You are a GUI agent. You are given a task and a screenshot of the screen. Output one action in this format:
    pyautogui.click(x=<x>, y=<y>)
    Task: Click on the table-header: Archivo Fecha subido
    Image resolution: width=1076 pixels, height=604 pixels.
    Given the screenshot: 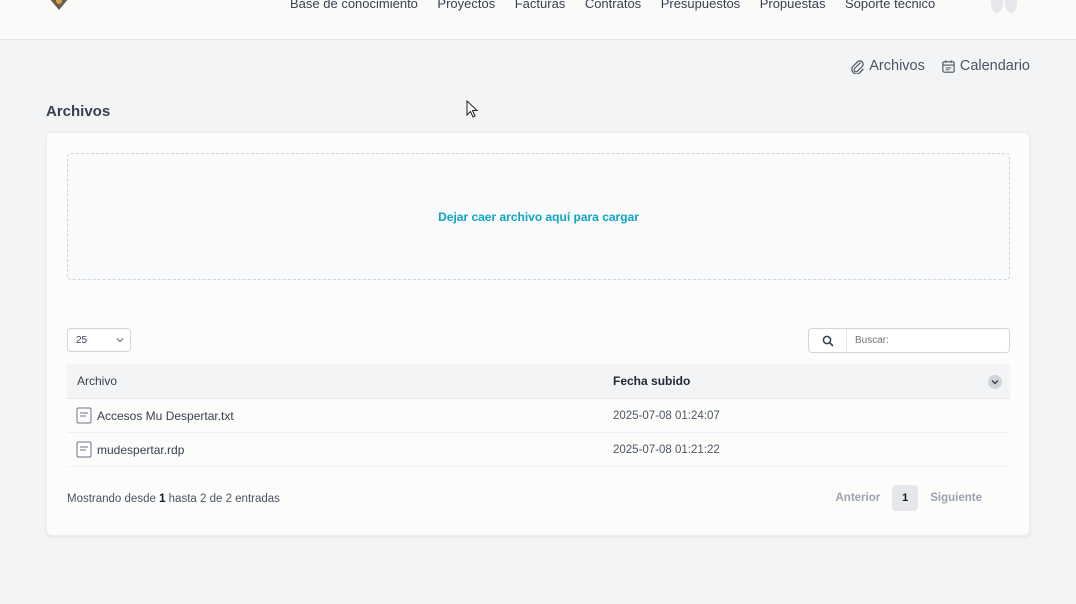 What is the action you would take?
    pyautogui.click(x=538, y=381)
    